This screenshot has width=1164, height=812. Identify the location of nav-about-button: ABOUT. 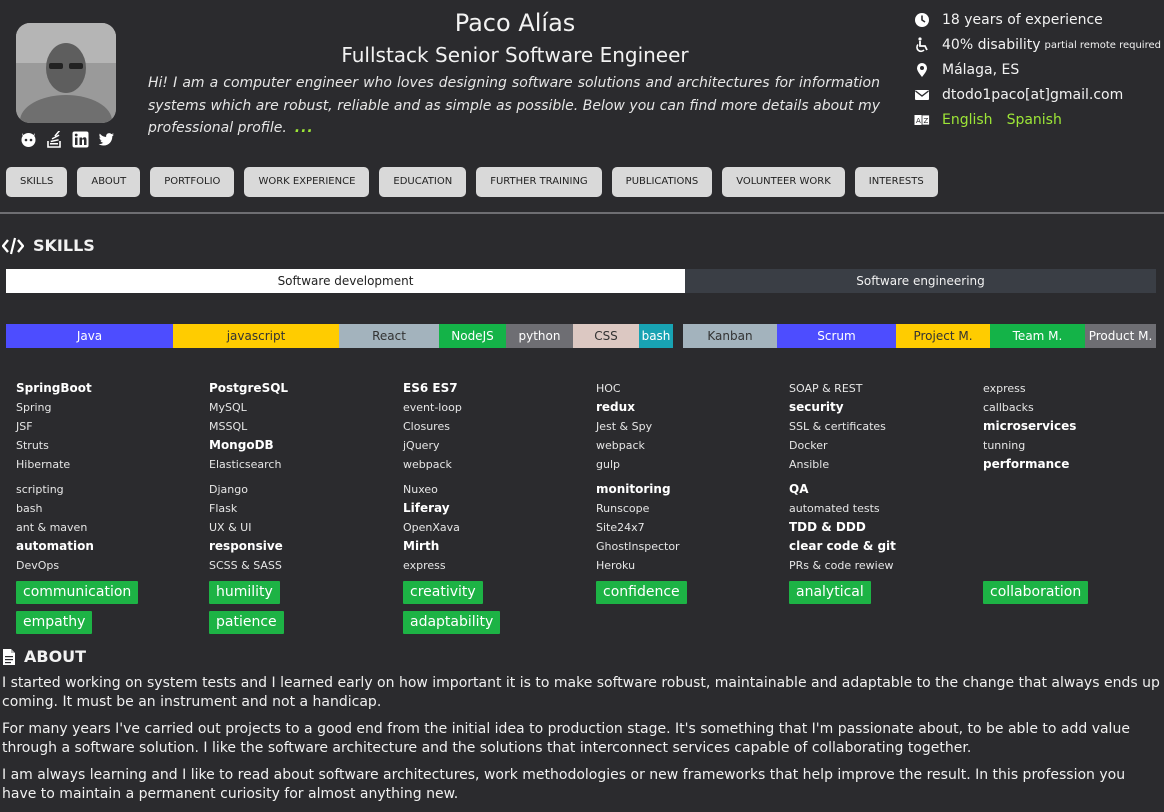
(109, 182).